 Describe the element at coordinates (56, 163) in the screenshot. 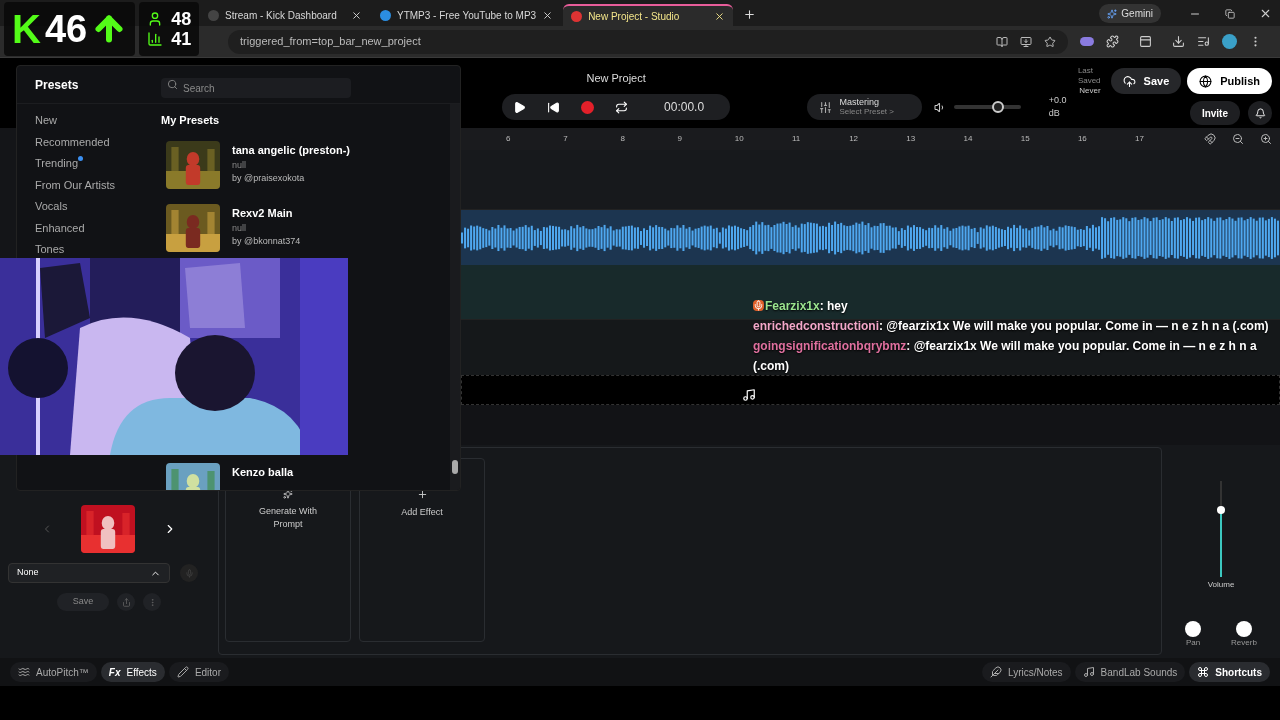

I see `preset-category: Trending` at that location.